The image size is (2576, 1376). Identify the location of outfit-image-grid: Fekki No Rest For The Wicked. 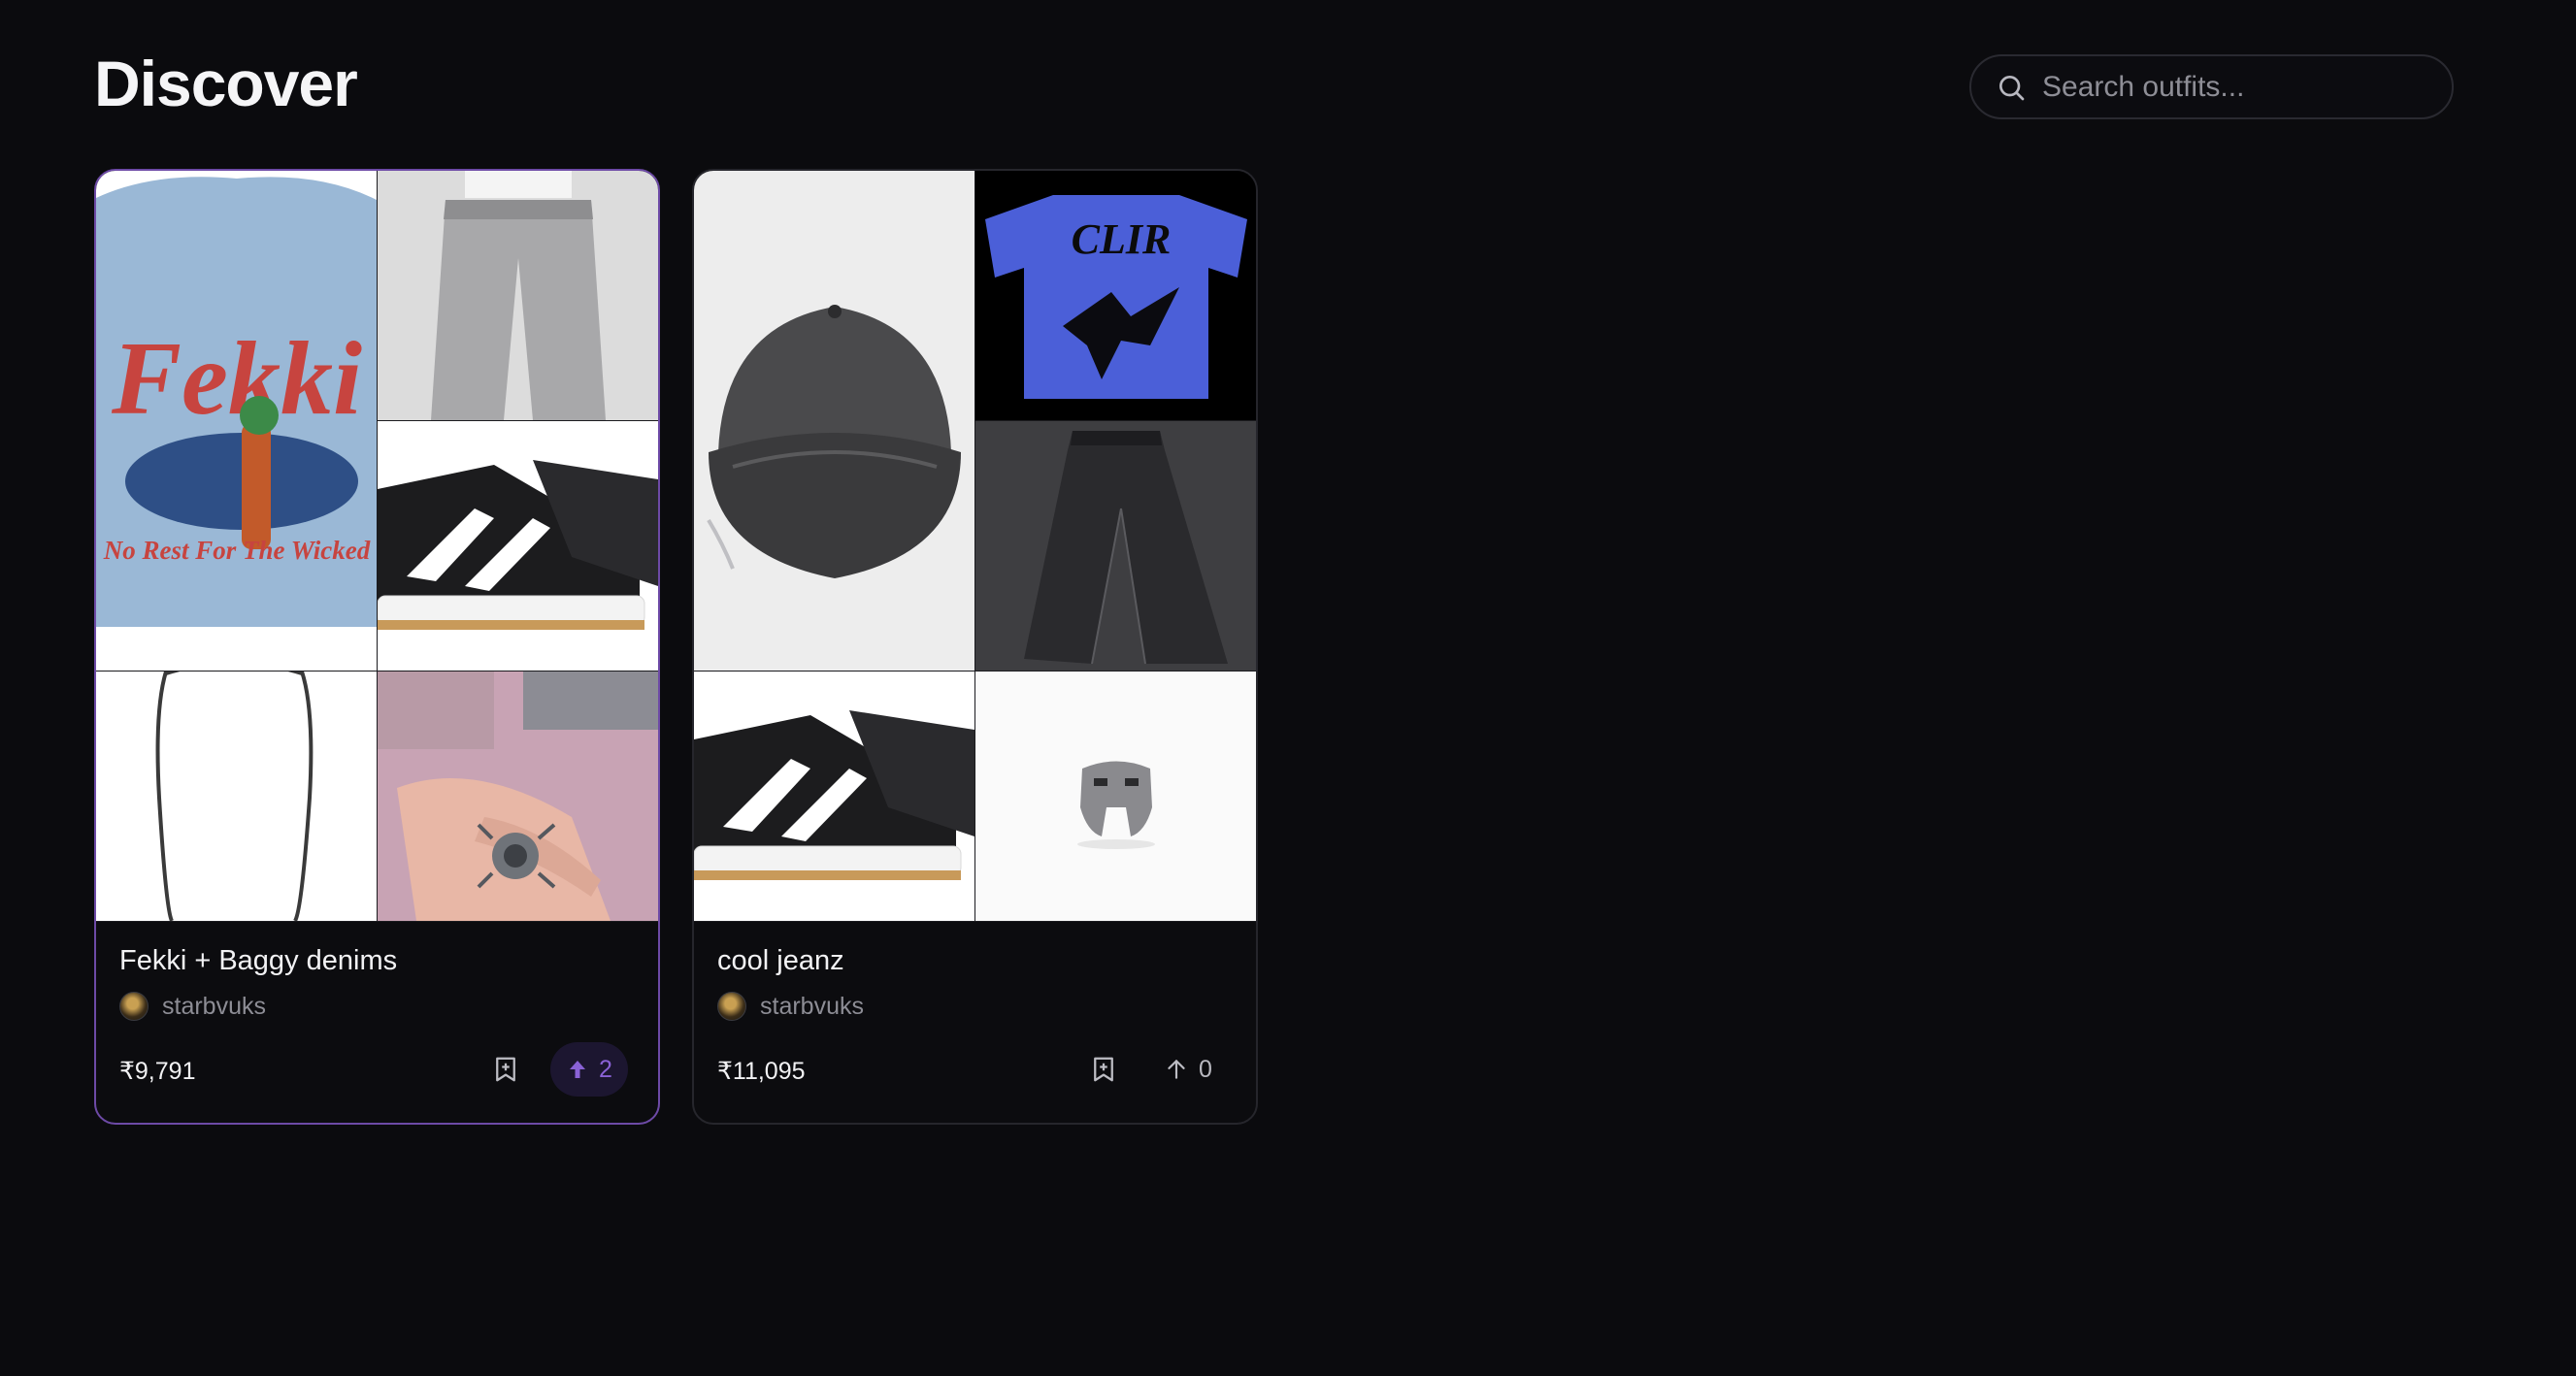
(377, 546).